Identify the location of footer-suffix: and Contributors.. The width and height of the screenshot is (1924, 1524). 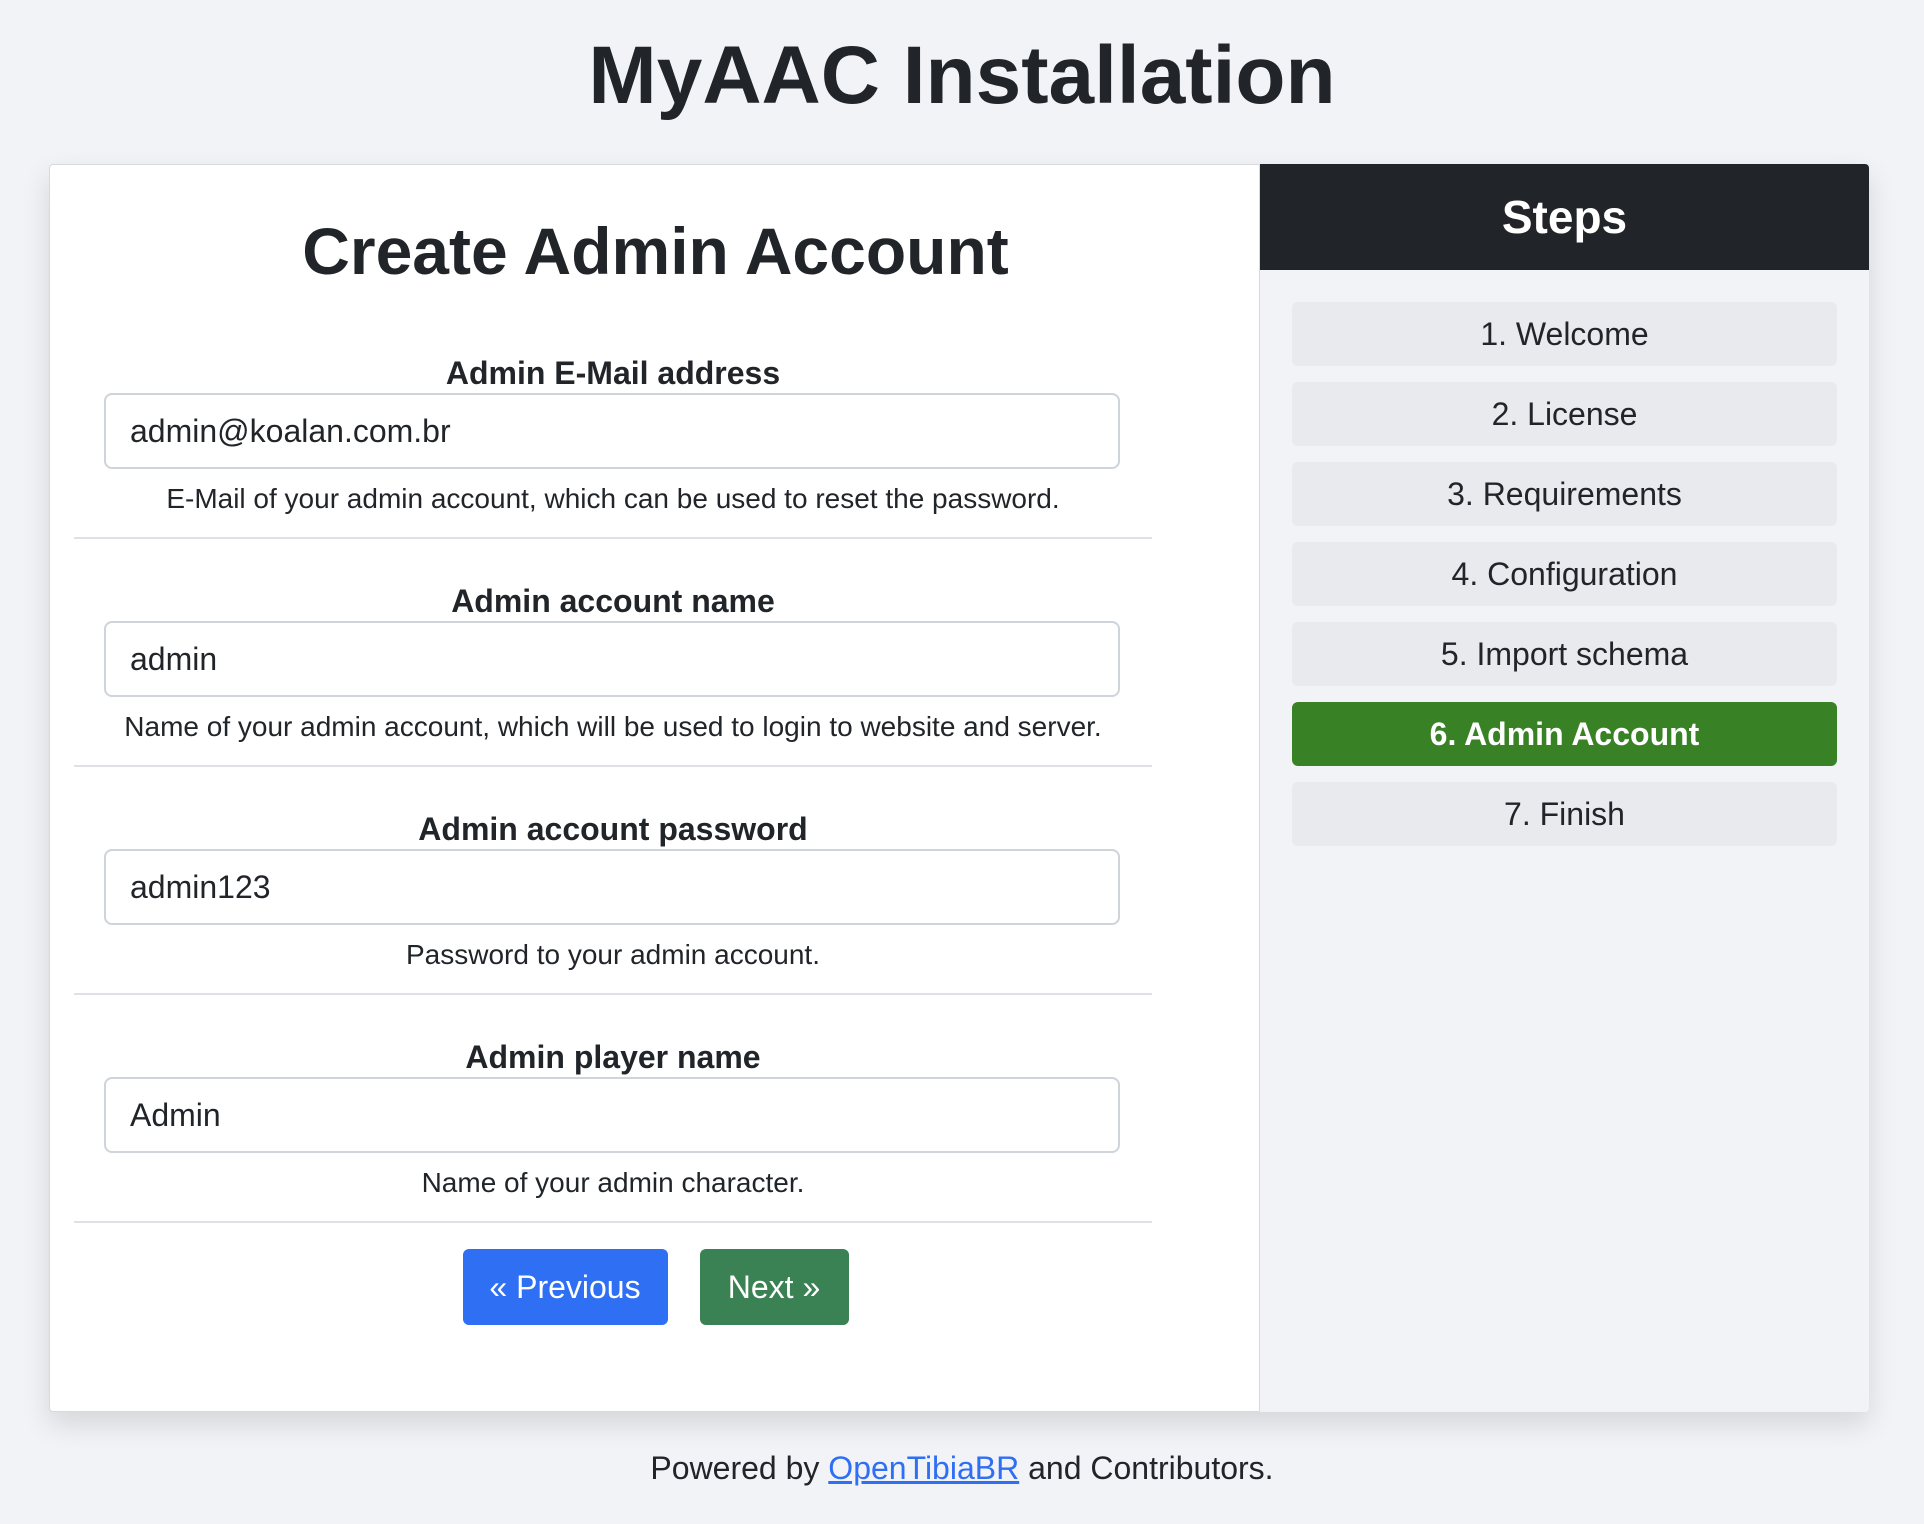
(1151, 1468).